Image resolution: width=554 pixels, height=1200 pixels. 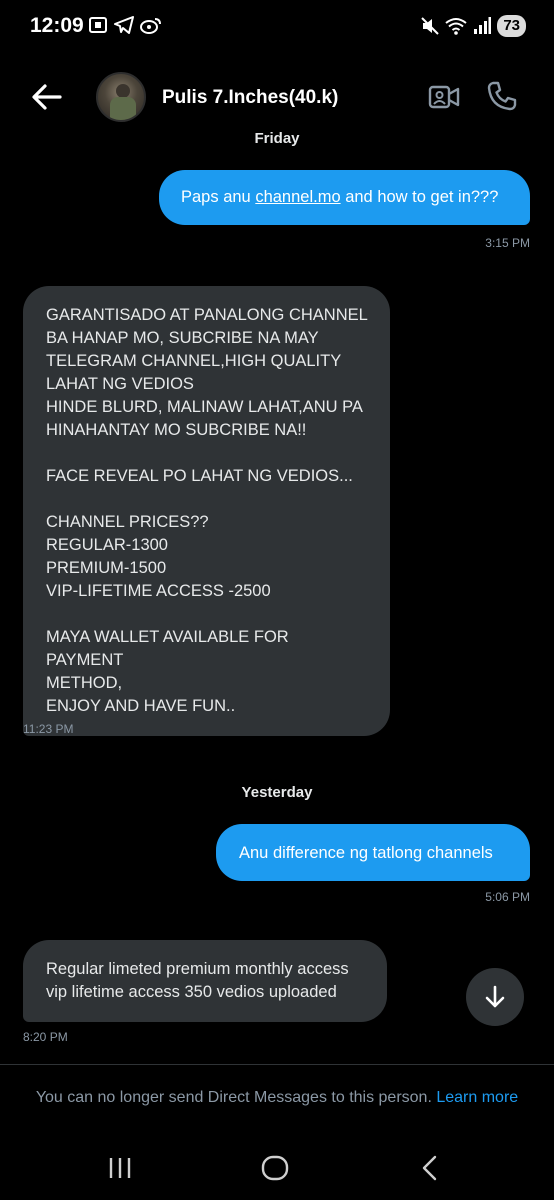 I want to click on message-outgoing: Paps anu channel.mo and how to get in???, so click(x=344, y=197).